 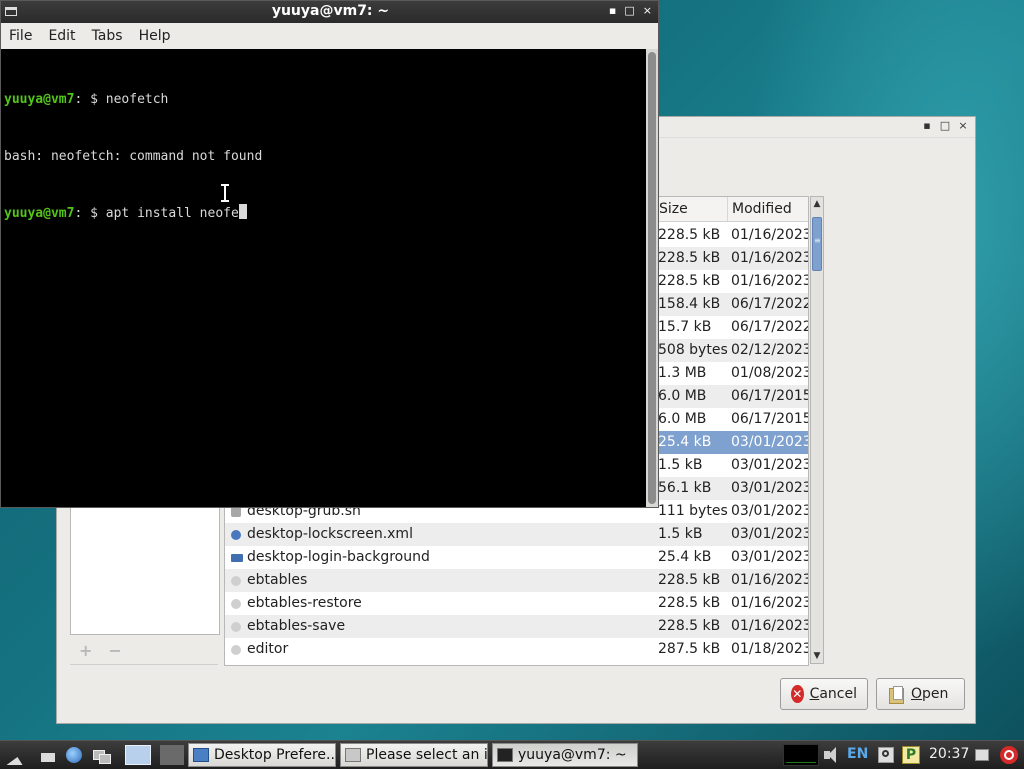 What do you see at coordinates (930, 694) in the screenshot?
I see `open-label: Open` at bounding box center [930, 694].